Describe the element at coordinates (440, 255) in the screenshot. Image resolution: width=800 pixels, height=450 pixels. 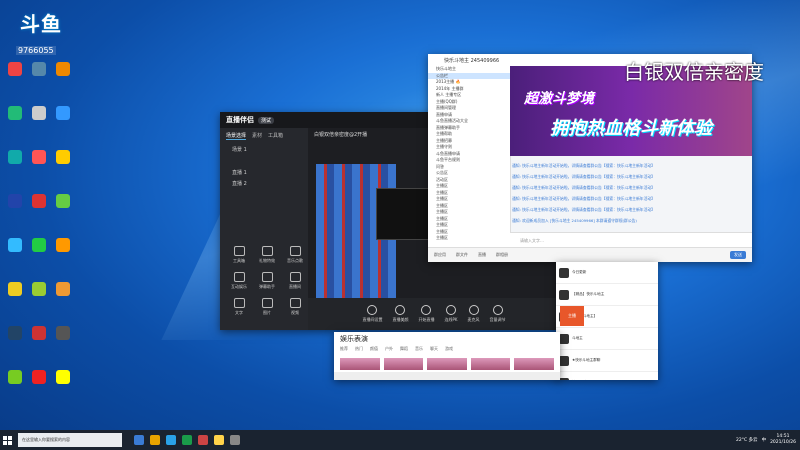
I see `footer-apps: 群应用` at that location.